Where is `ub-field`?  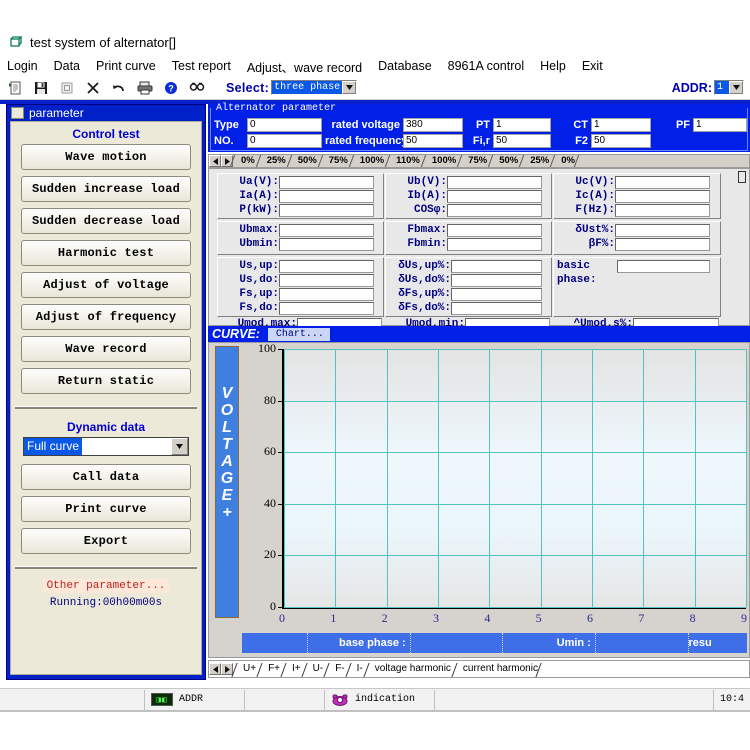
ub-field is located at coordinates (494, 182).